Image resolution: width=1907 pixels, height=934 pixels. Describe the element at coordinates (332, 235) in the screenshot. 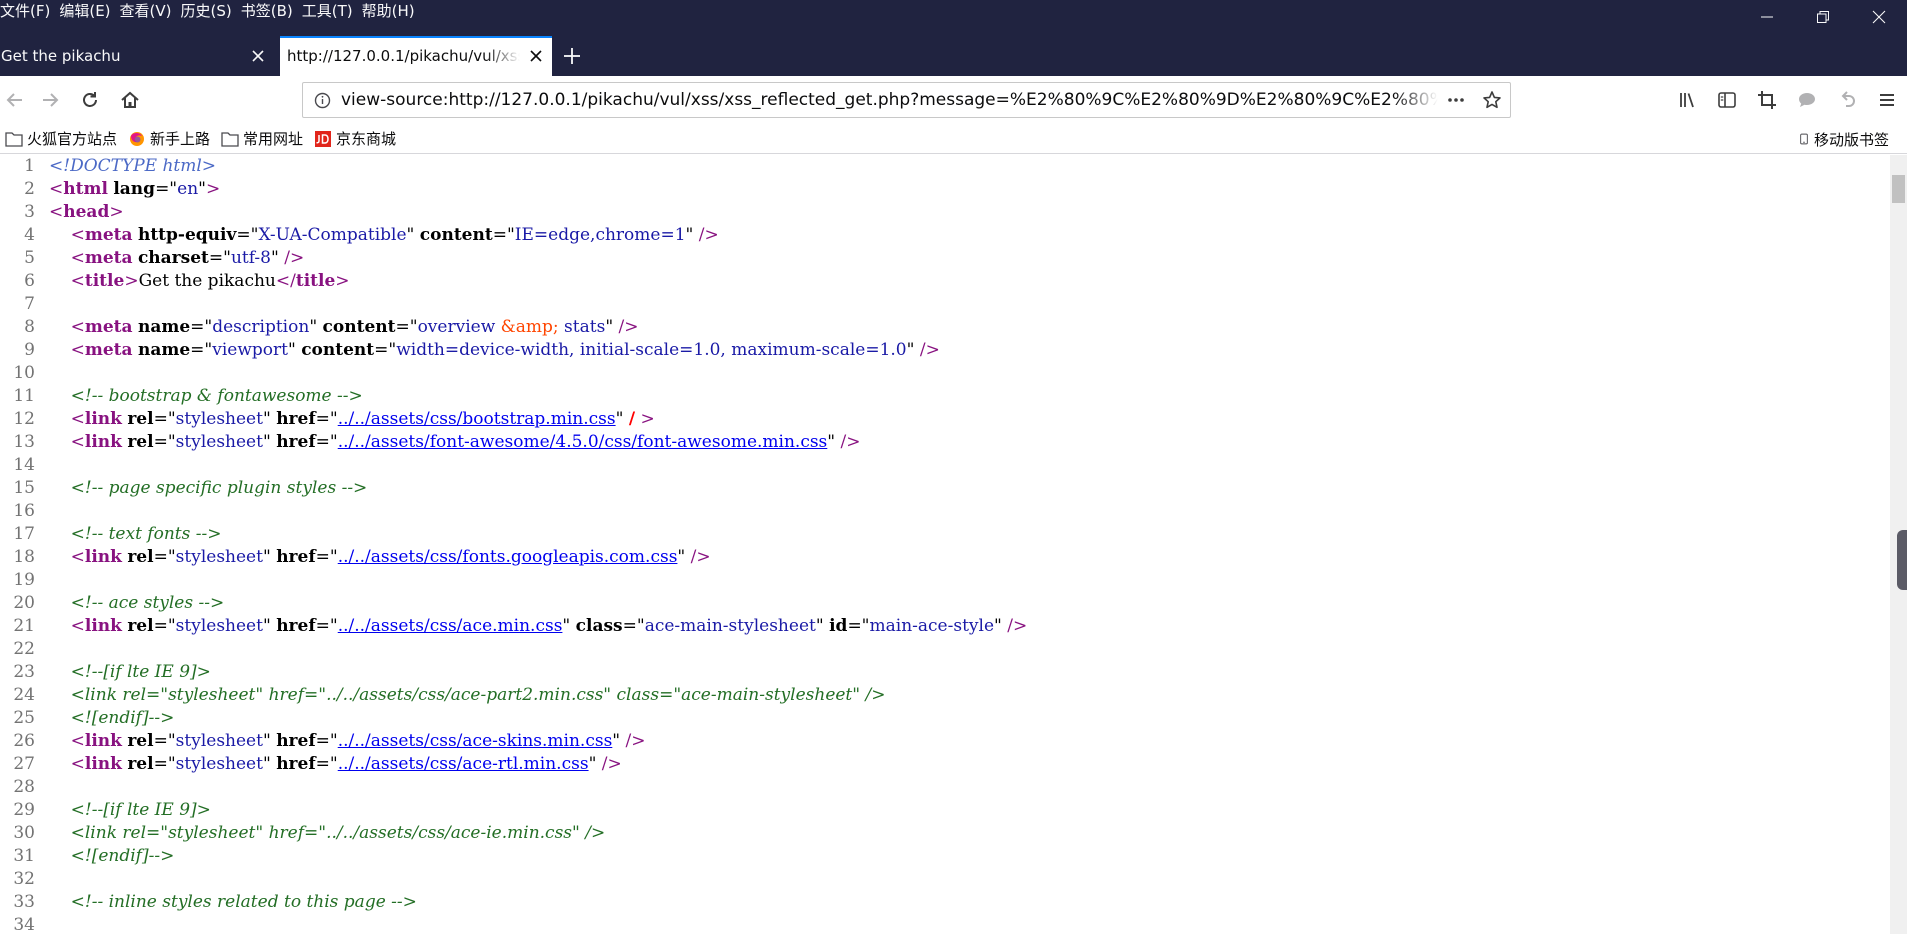

I see `source-token: X-UA-Compatible` at that location.